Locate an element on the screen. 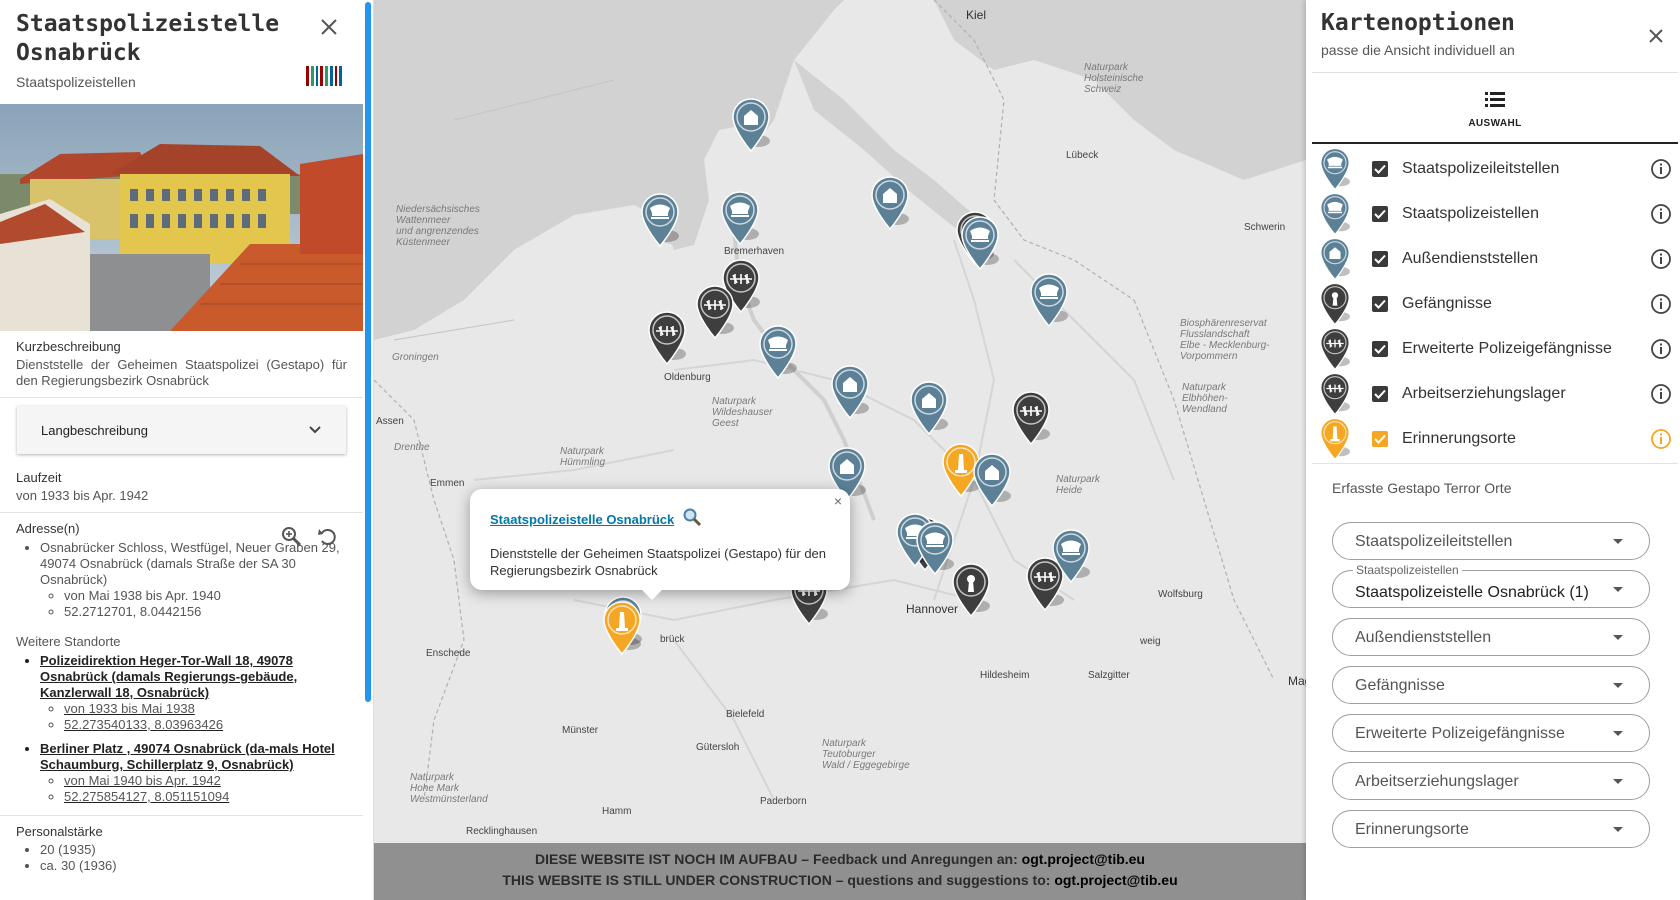 The width and height of the screenshot is (1680, 900). layer-row: Arbeitserziehungslager is located at coordinates (1495, 393).